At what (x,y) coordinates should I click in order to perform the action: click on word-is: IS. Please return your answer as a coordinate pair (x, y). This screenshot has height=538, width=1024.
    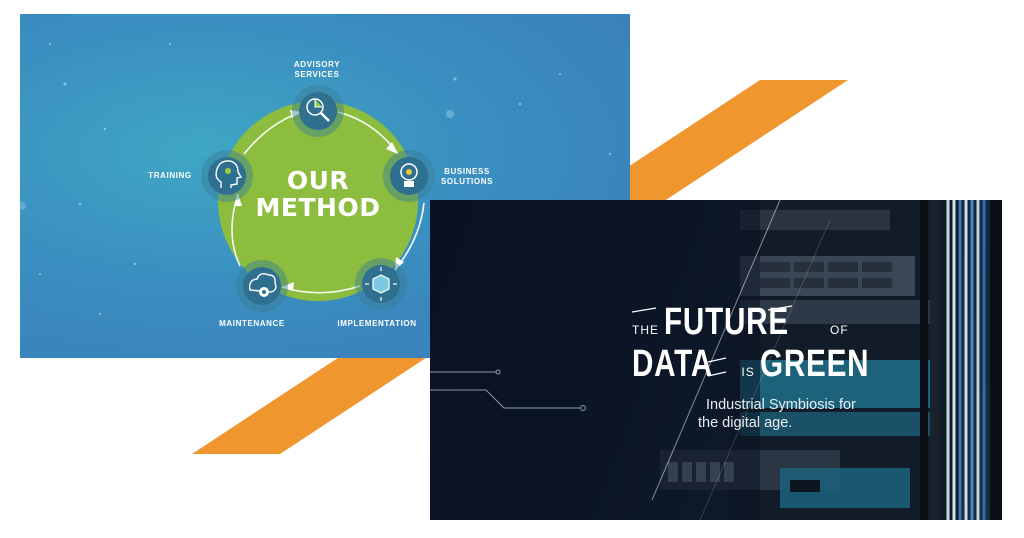
    Looking at the image, I should click on (748, 371).